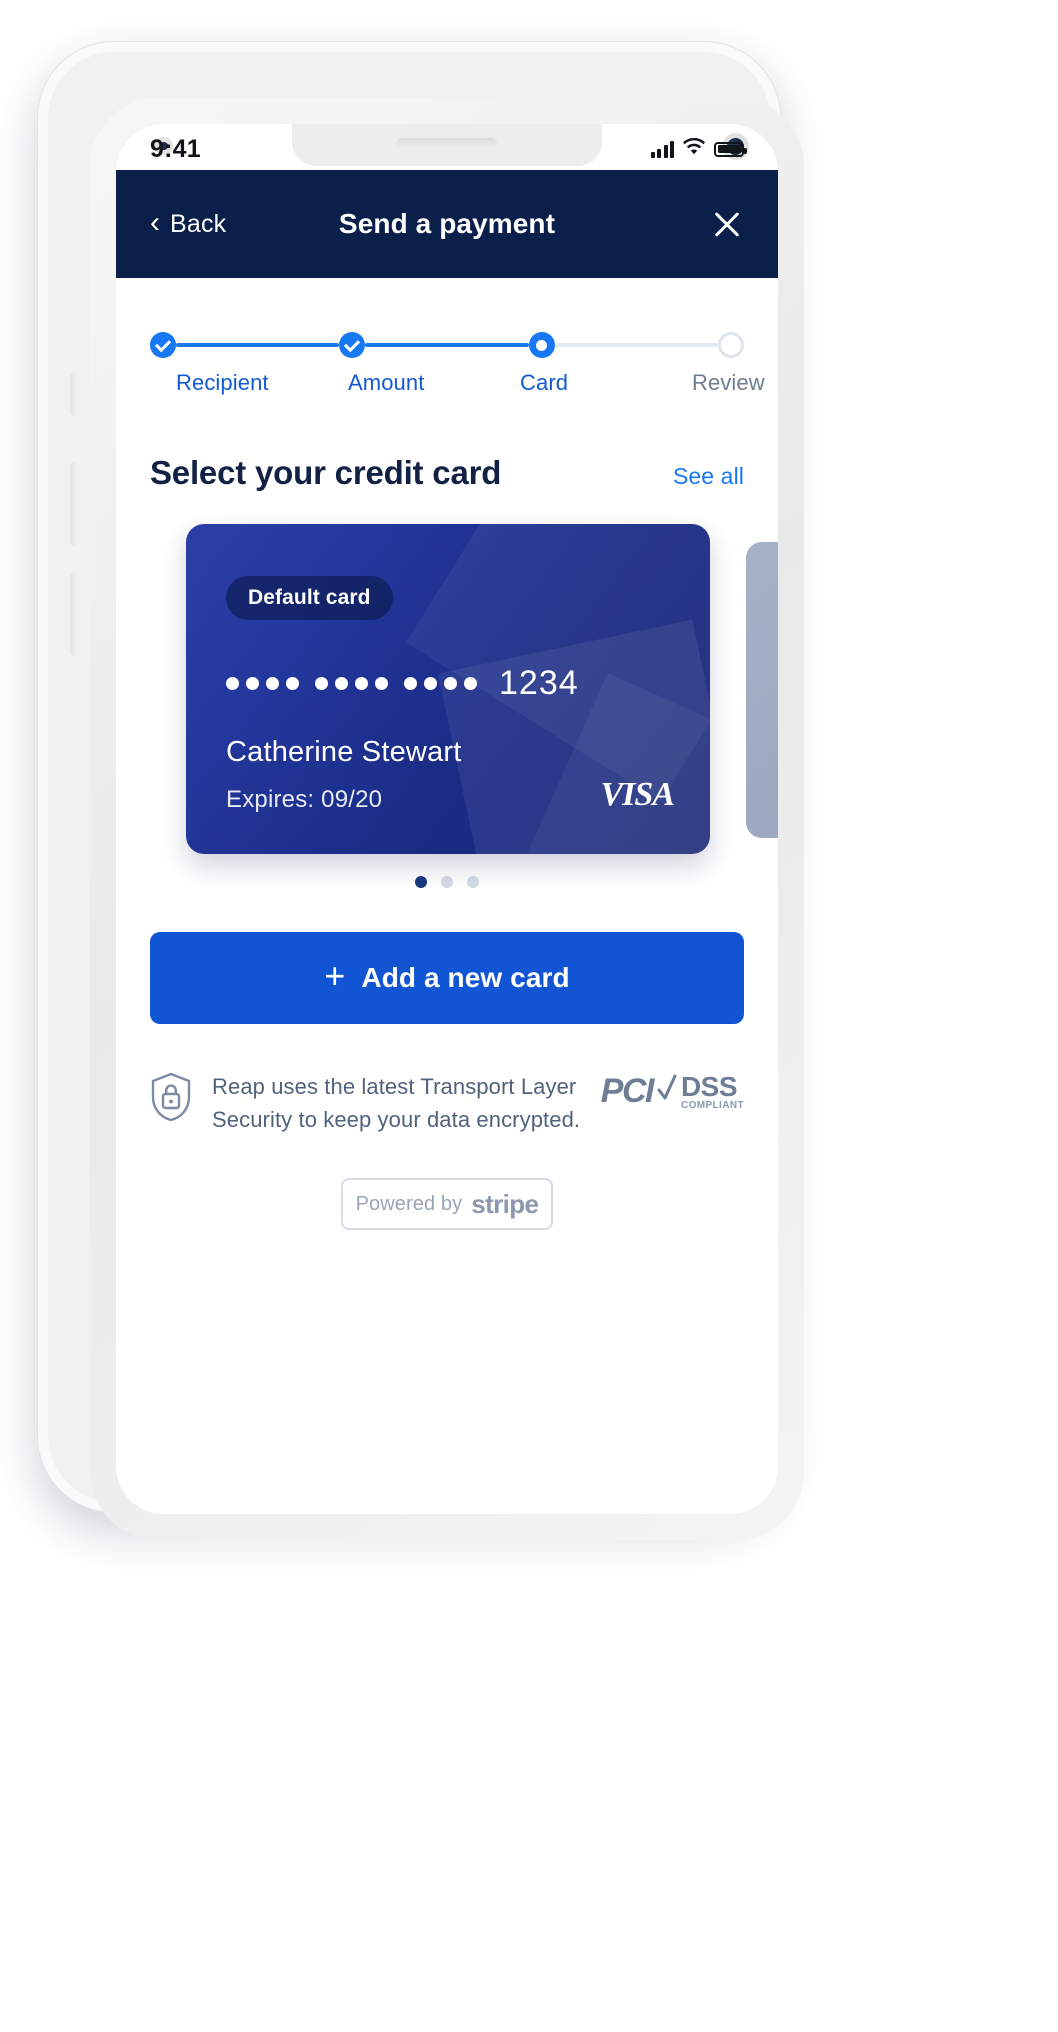 The width and height of the screenshot is (1058, 2032). Describe the element at coordinates (74, 394) in the screenshot. I see `mute-switch` at that location.